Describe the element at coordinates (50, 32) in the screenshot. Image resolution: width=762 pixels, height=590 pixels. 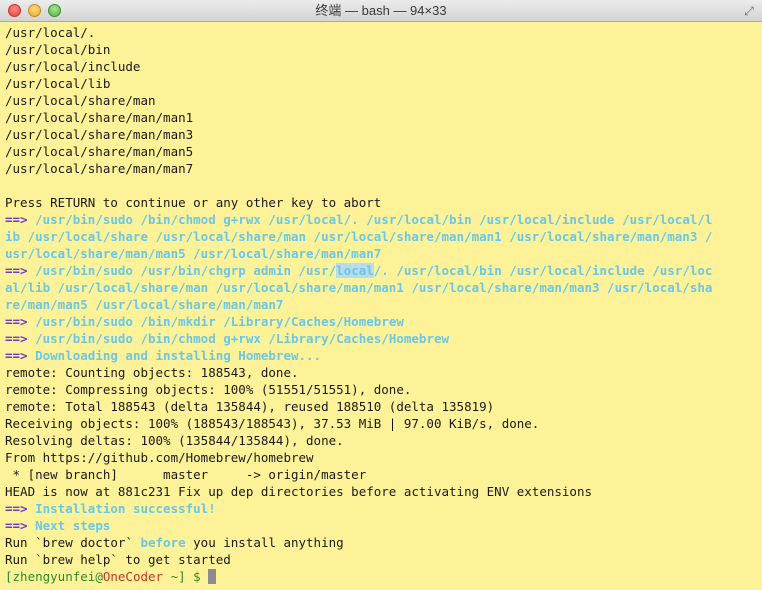
I see `output-line: /usr/local/.` at that location.